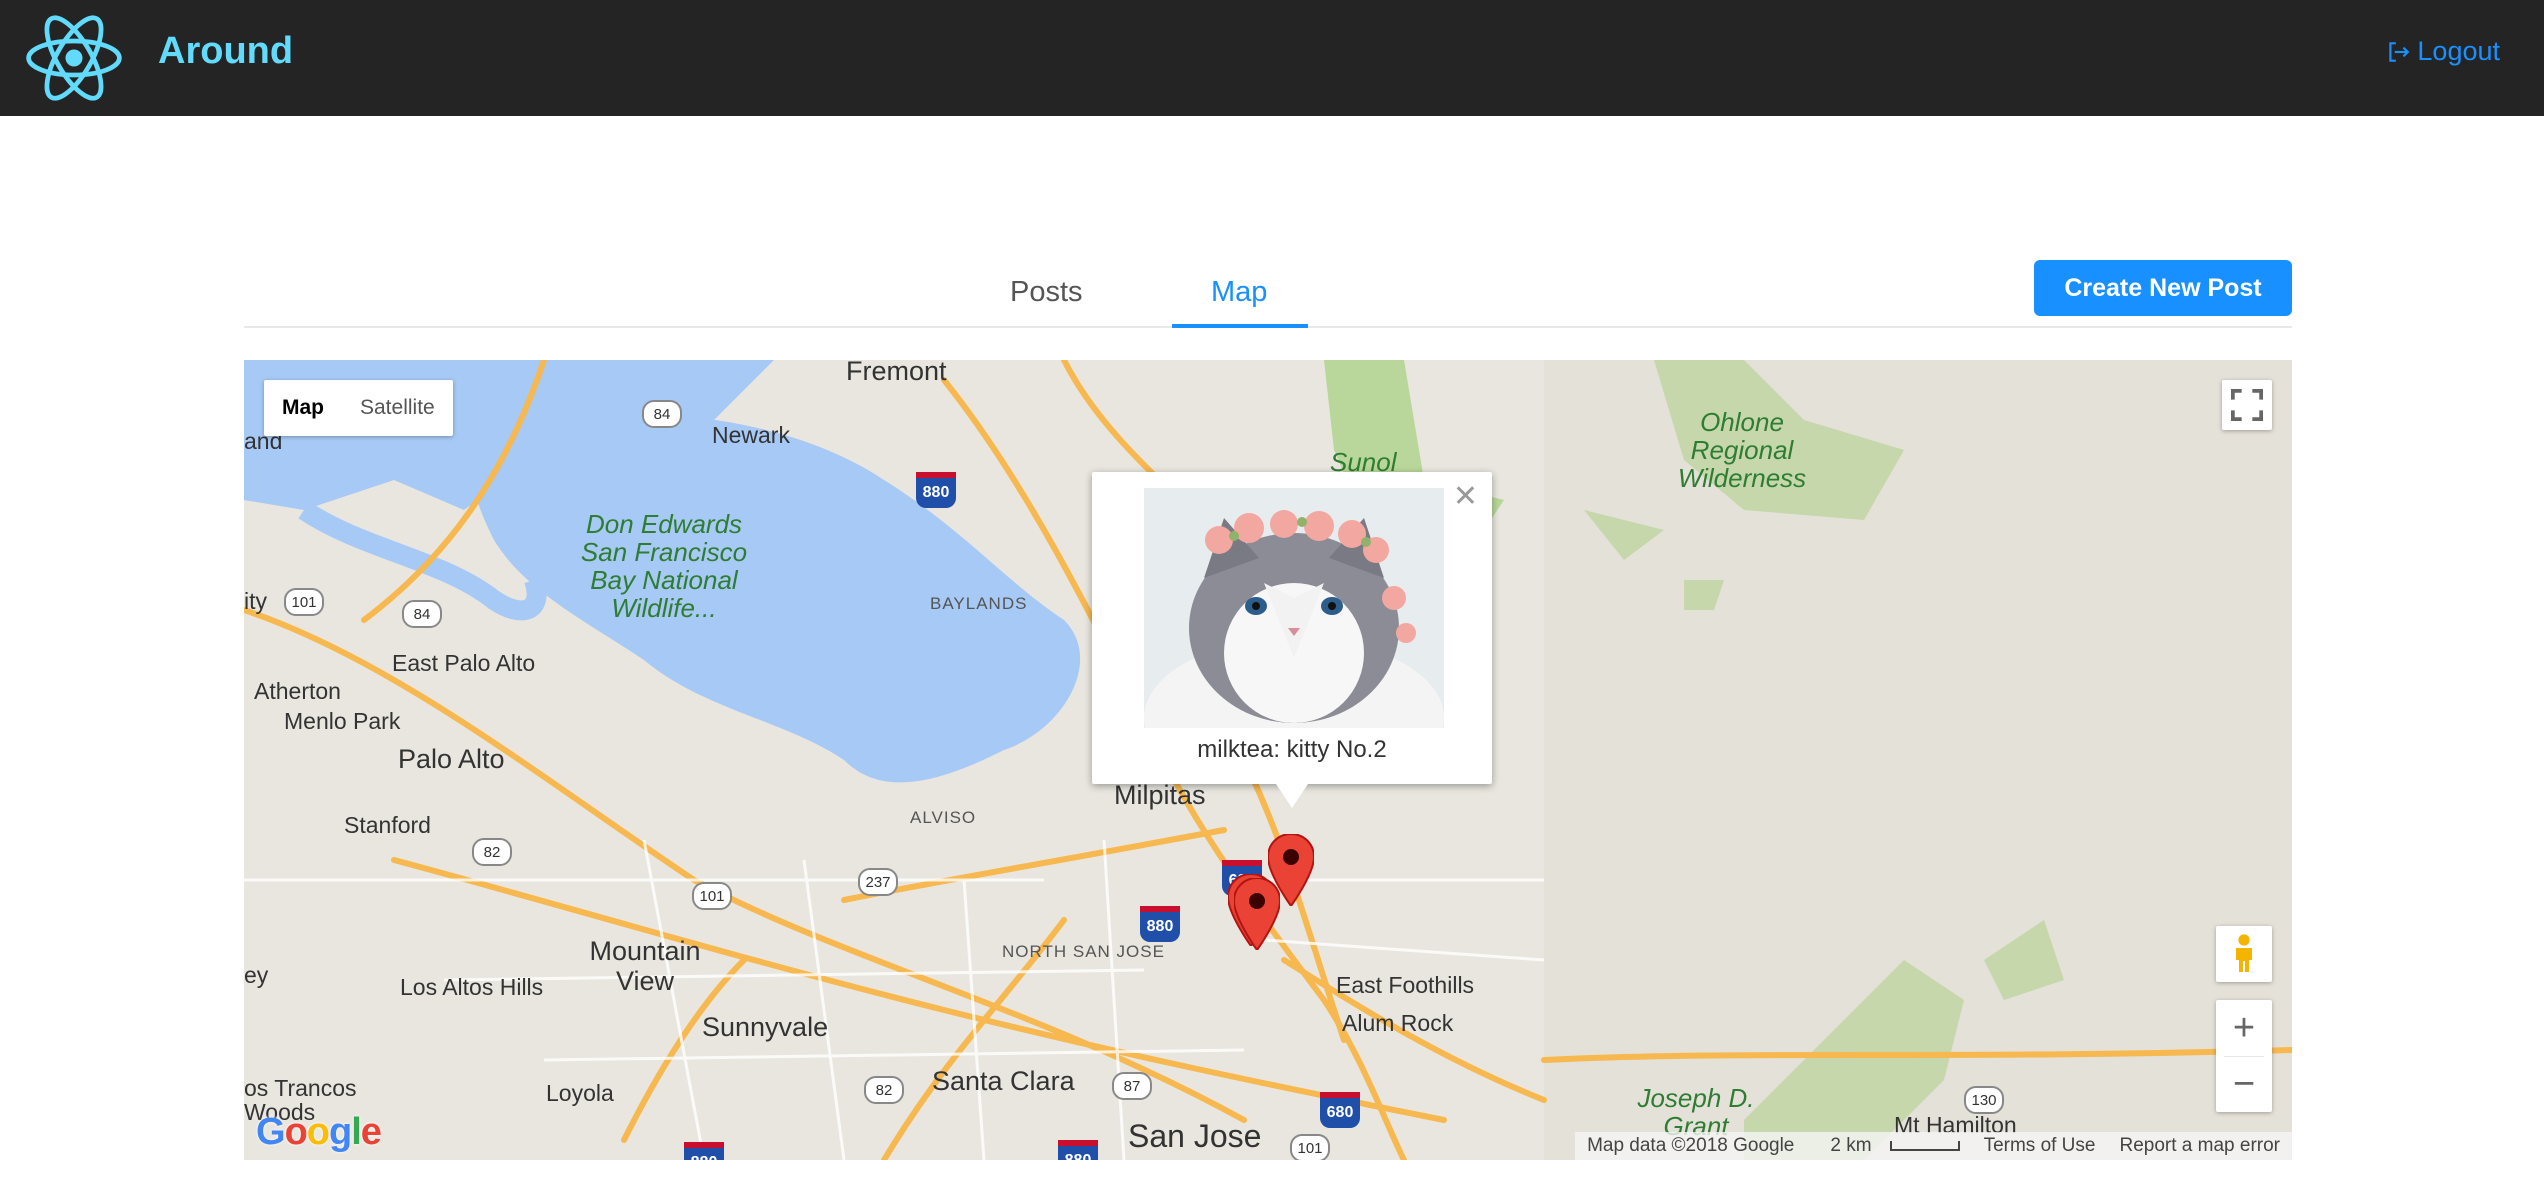  What do you see at coordinates (1257, 914) in the screenshot?
I see `map-marker` at bounding box center [1257, 914].